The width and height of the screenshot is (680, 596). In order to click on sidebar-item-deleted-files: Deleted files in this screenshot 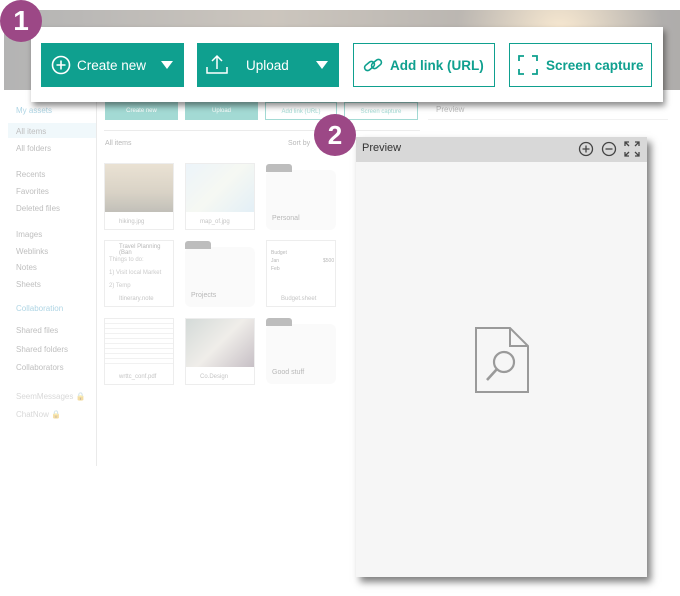, I will do `click(38, 208)`.